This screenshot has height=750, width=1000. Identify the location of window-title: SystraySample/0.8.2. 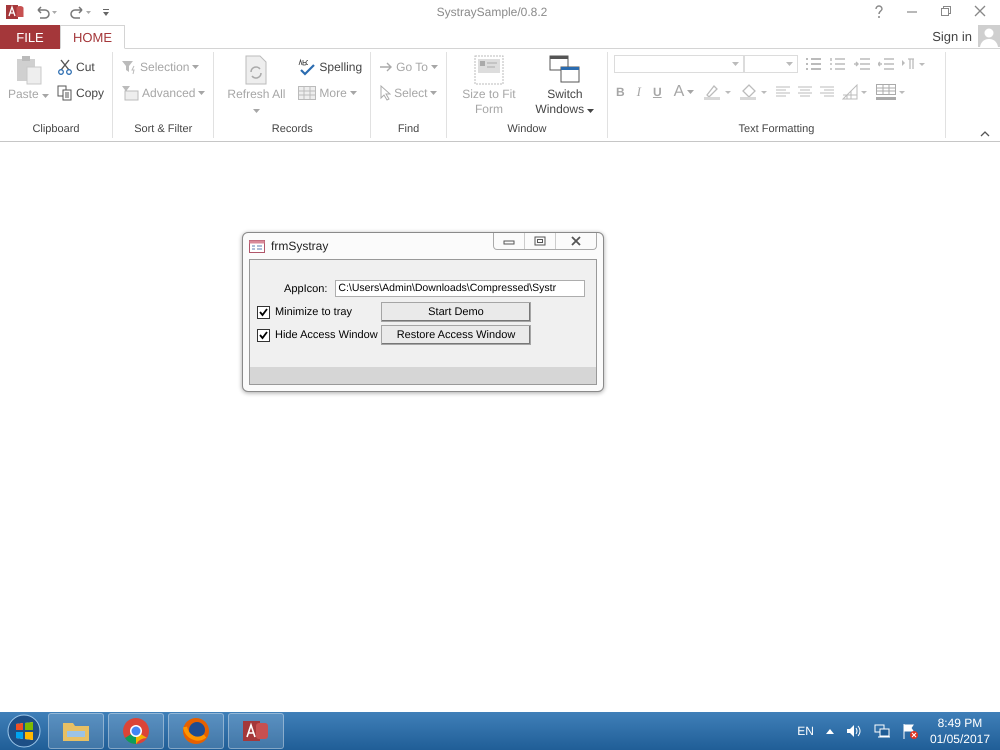
(492, 12).